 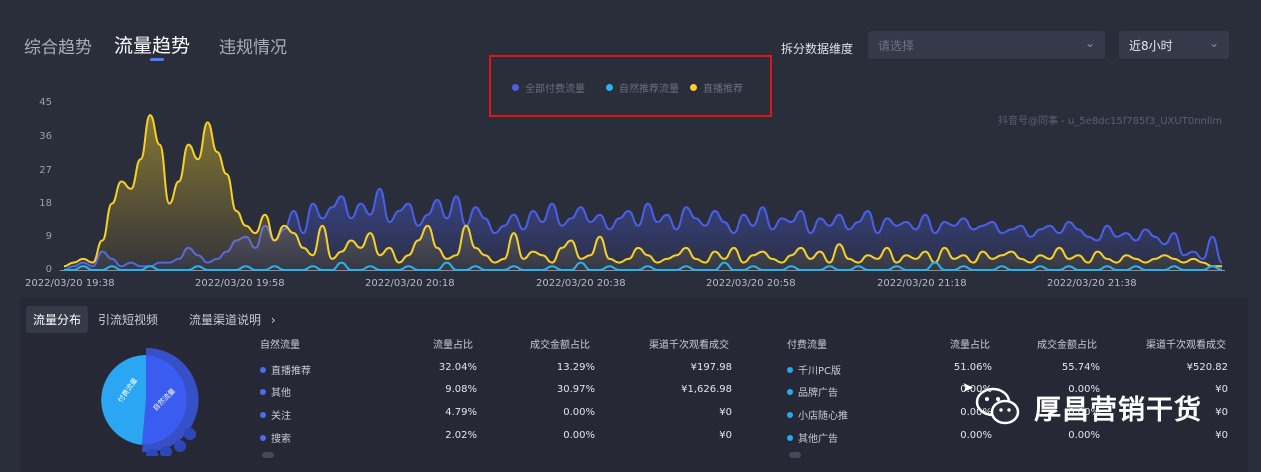 I want to click on account-watermark: 厚昌营销干货, so click(x=1088, y=407).